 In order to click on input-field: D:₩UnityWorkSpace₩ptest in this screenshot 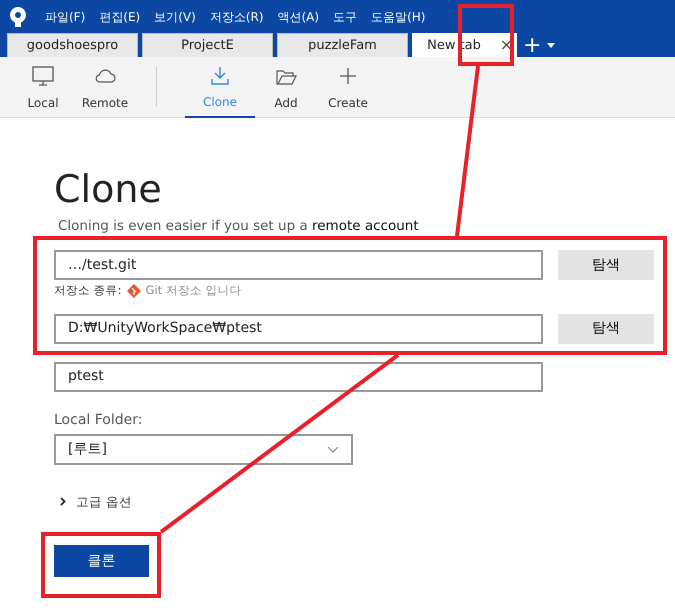, I will do `click(298, 329)`.